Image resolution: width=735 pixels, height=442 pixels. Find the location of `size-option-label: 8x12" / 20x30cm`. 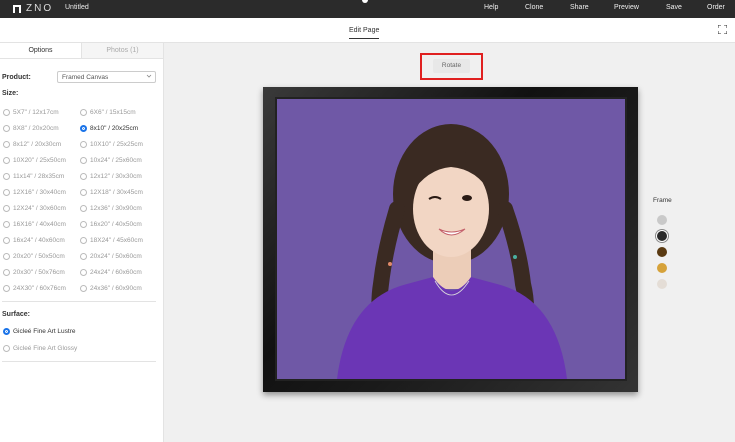

size-option-label: 8x12" / 20x30cm is located at coordinates (37, 144).